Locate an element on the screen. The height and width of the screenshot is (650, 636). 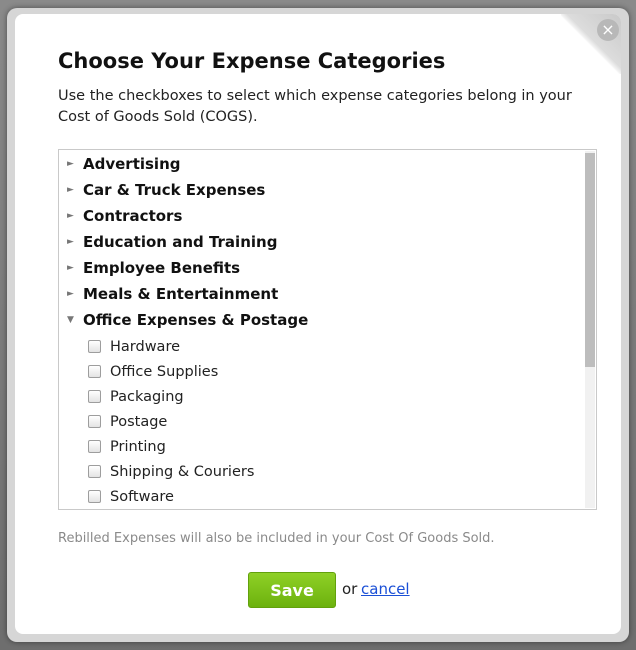
hardware-checkbox is located at coordinates (94, 346).